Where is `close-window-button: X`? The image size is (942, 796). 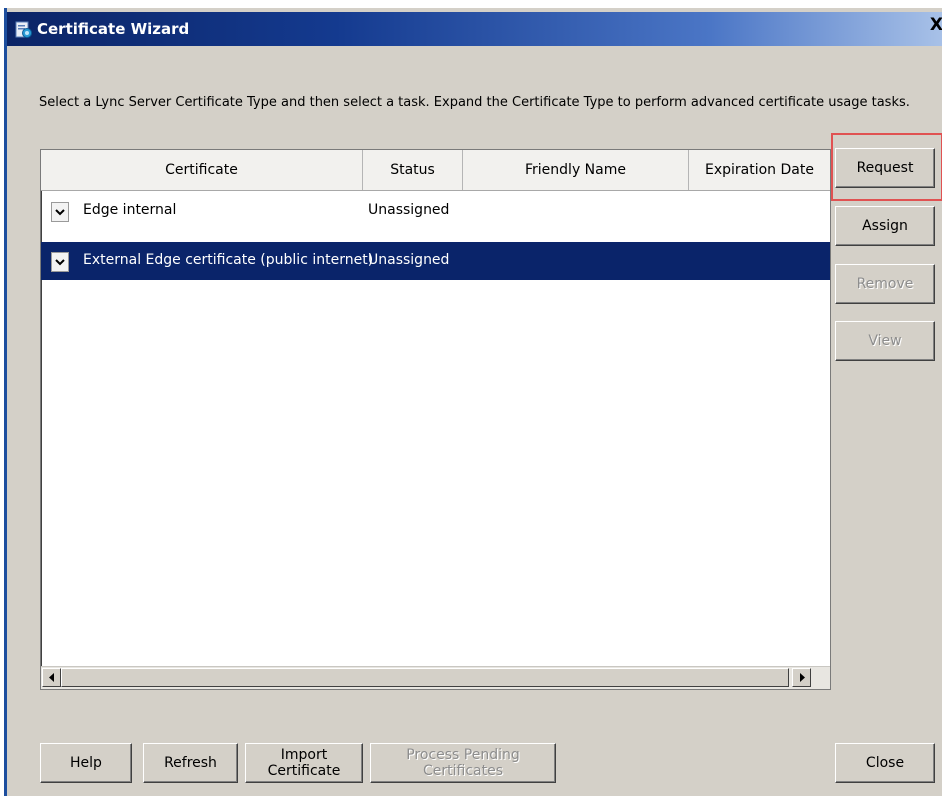
close-window-button: X is located at coordinates (936, 25).